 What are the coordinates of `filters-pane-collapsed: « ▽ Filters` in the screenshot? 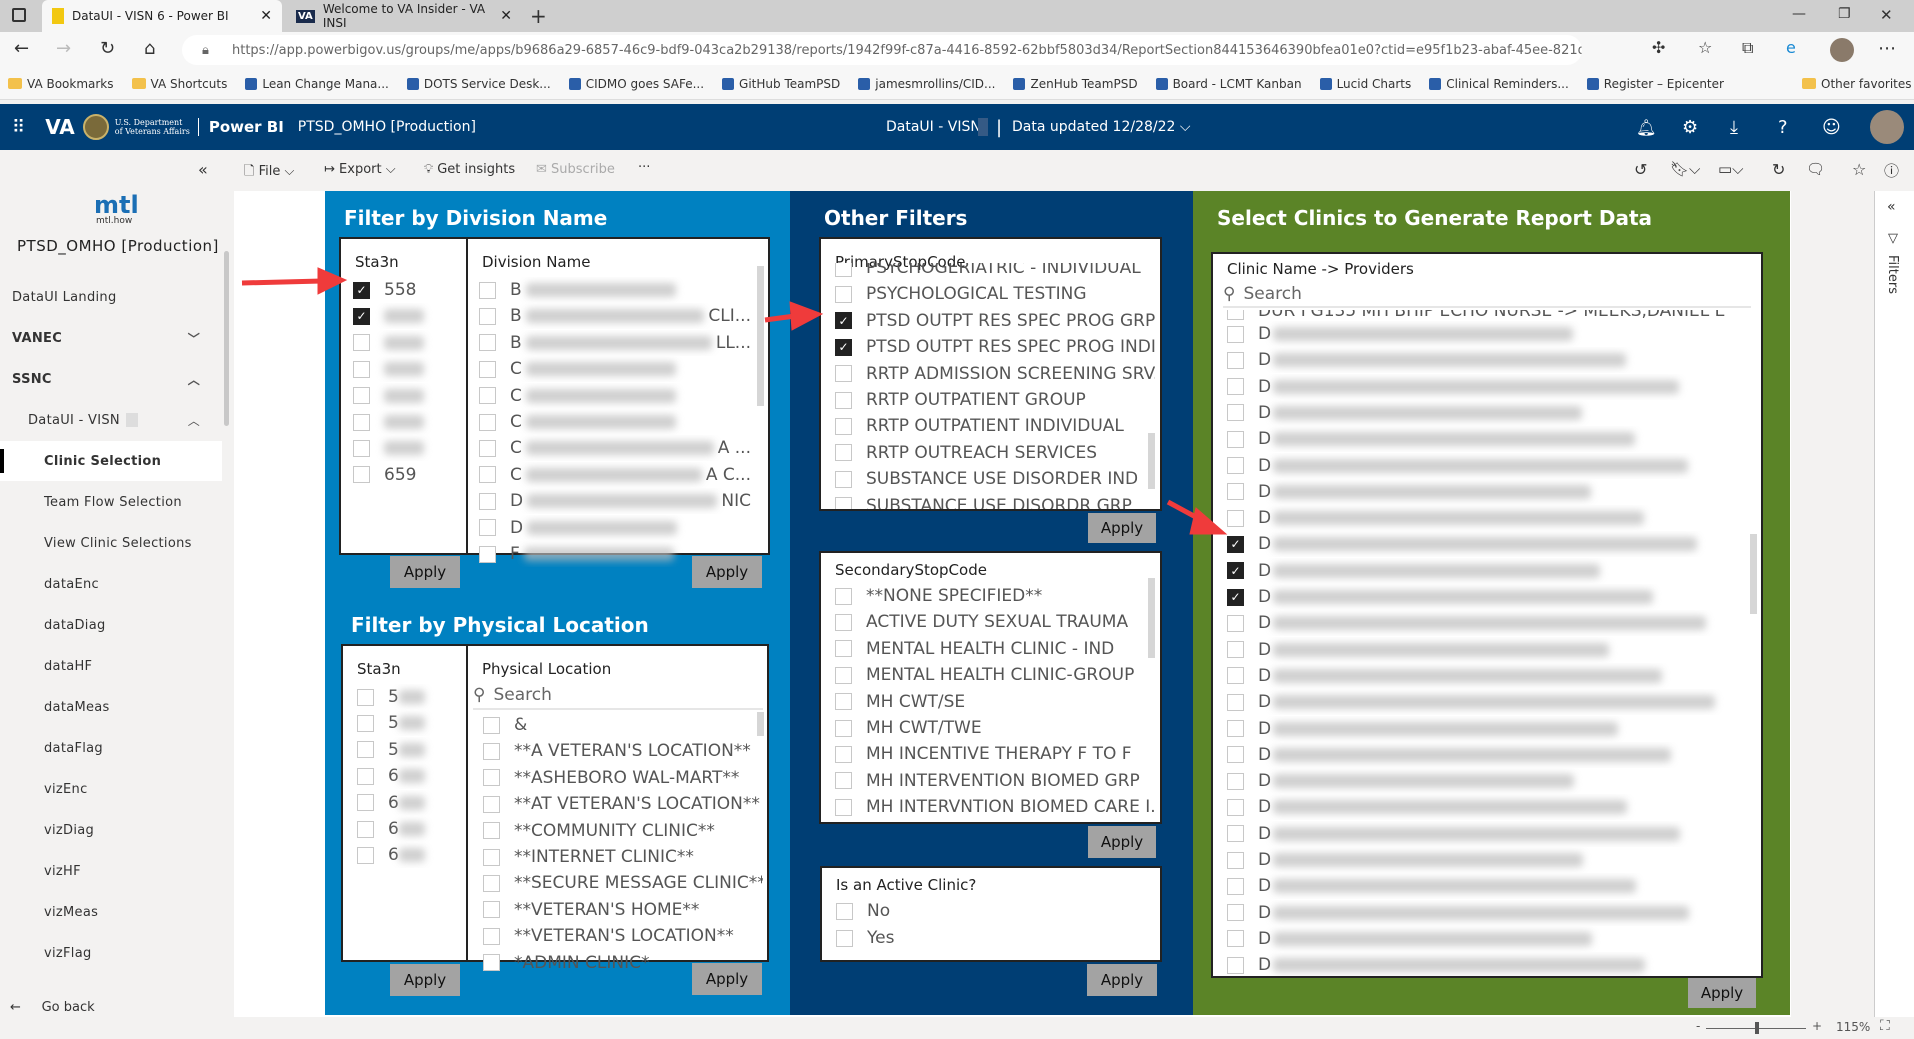 It's located at (1894, 604).